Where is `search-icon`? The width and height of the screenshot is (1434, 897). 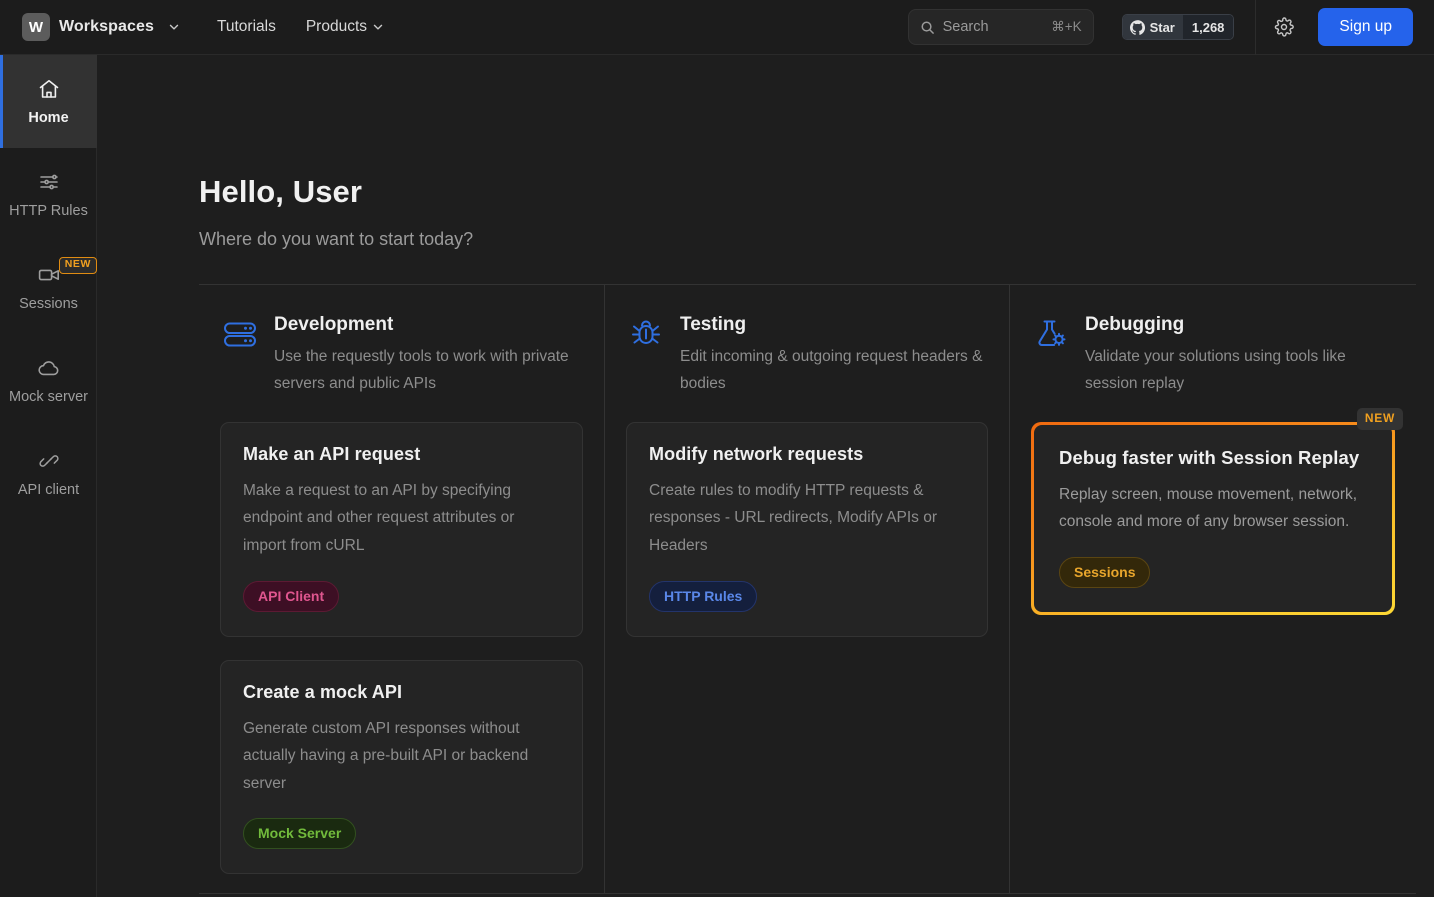
search-icon is located at coordinates (927, 27).